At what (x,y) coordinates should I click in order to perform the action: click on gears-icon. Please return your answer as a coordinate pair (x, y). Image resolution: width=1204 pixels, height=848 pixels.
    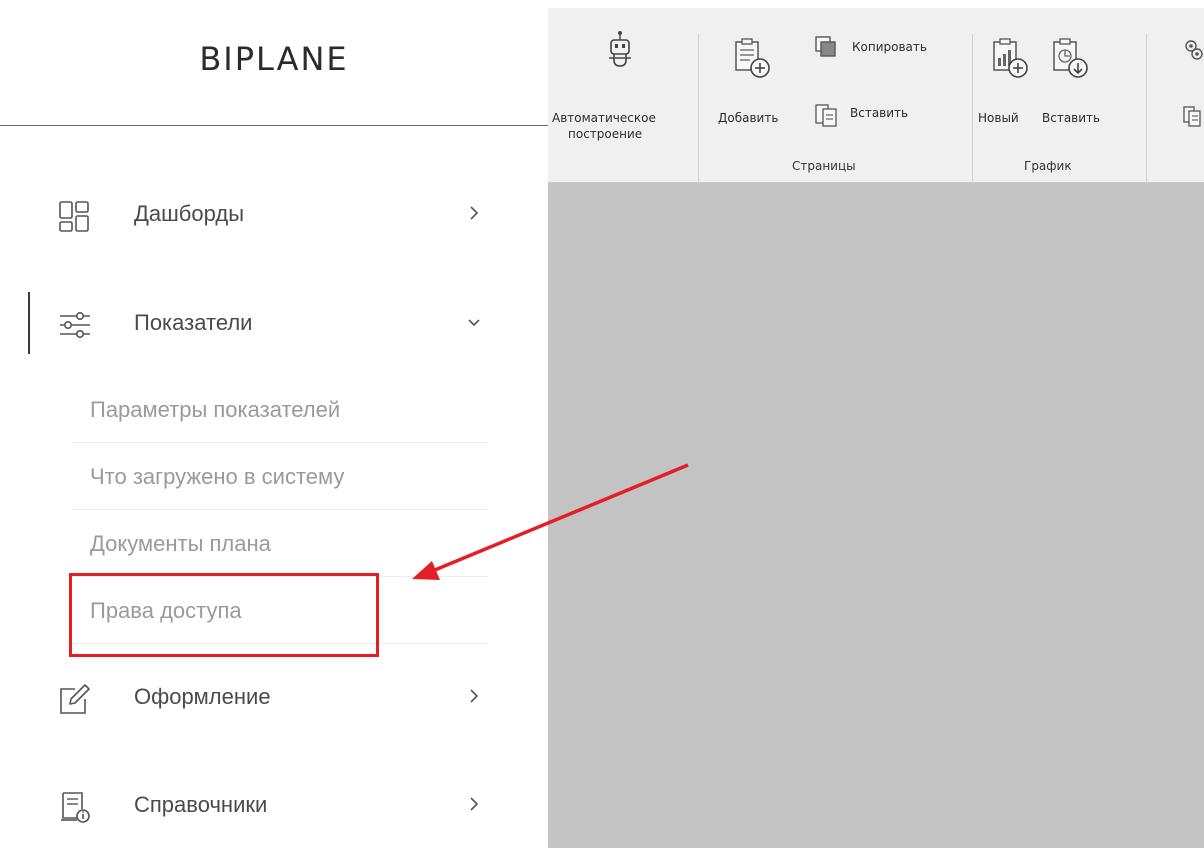
    Looking at the image, I should click on (1194, 50).